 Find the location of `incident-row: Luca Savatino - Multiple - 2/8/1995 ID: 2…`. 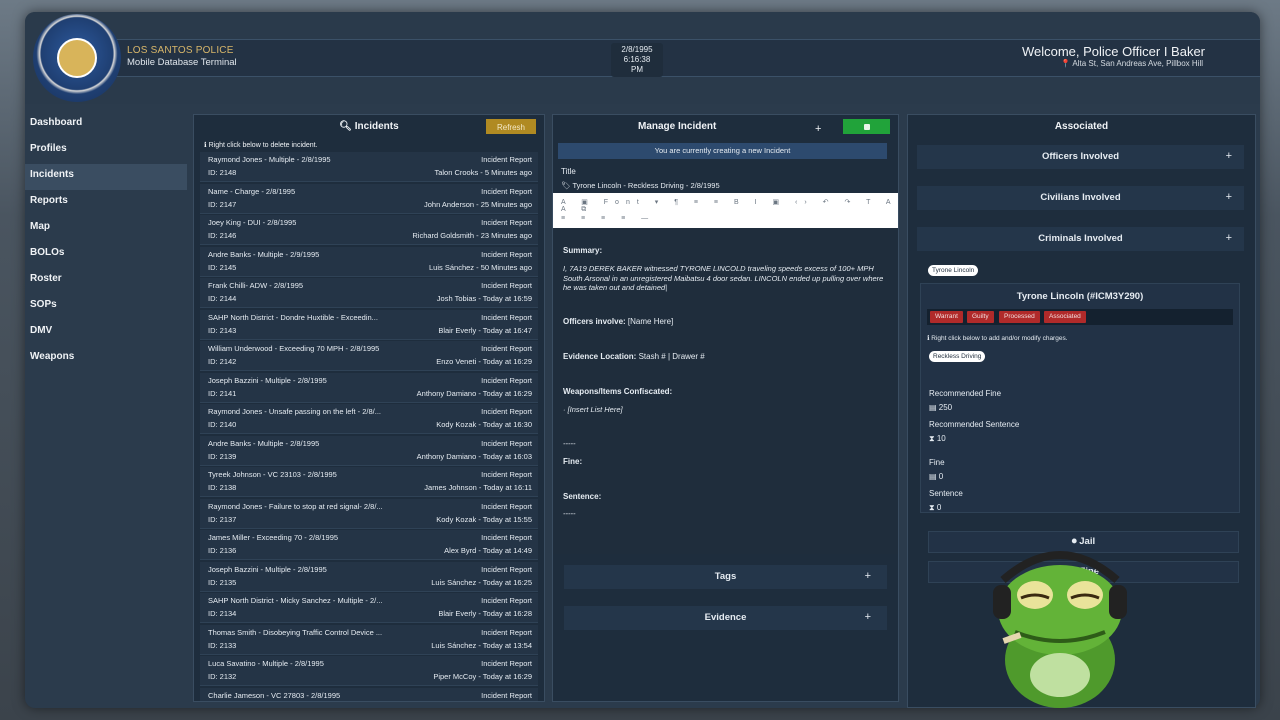

incident-row: Luca Savatino - Multiple - 2/8/1995 ID: 2… is located at coordinates (369, 671).